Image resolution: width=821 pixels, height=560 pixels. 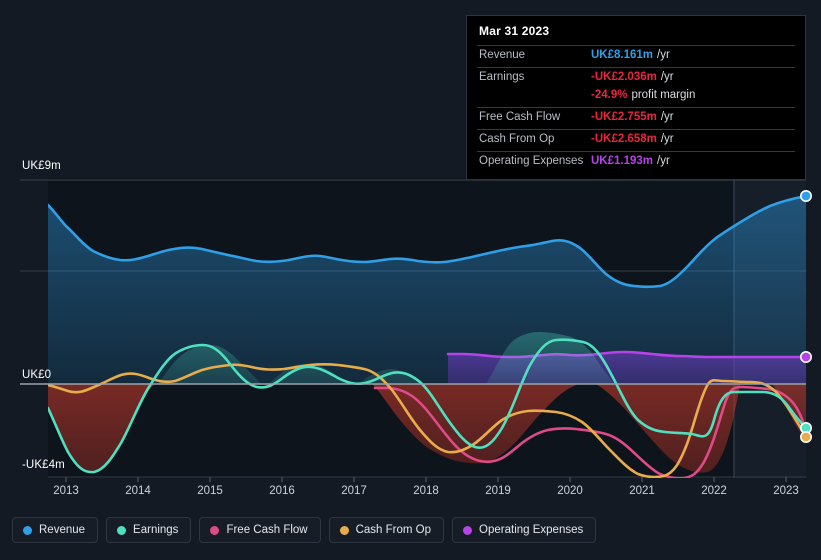 What do you see at coordinates (520, 117) in the screenshot?
I see `tooltip-row-label: Free Cash Flow` at bounding box center [520, 117].